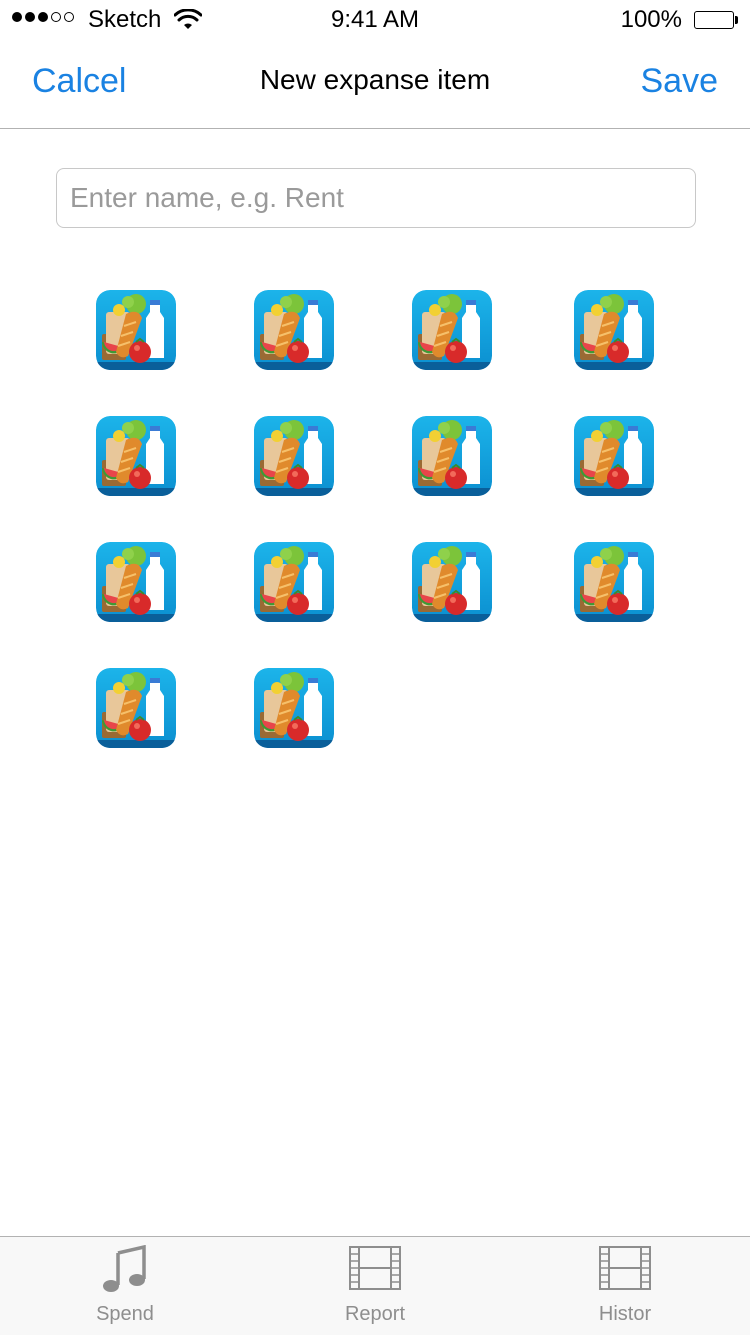 This screenshot has width=750, height=1335. I want to click on save-button: Save, so click(680, 81).